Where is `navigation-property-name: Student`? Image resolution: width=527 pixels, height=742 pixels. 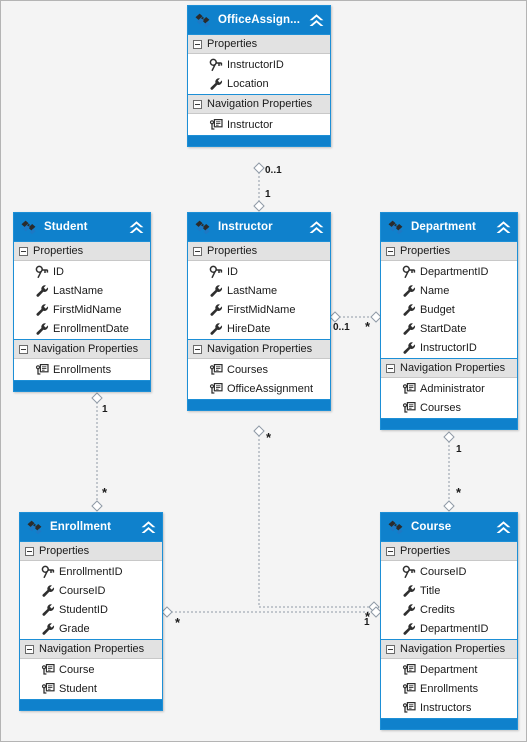 navigation-property-name: Student is located at coordinates (78, 688).